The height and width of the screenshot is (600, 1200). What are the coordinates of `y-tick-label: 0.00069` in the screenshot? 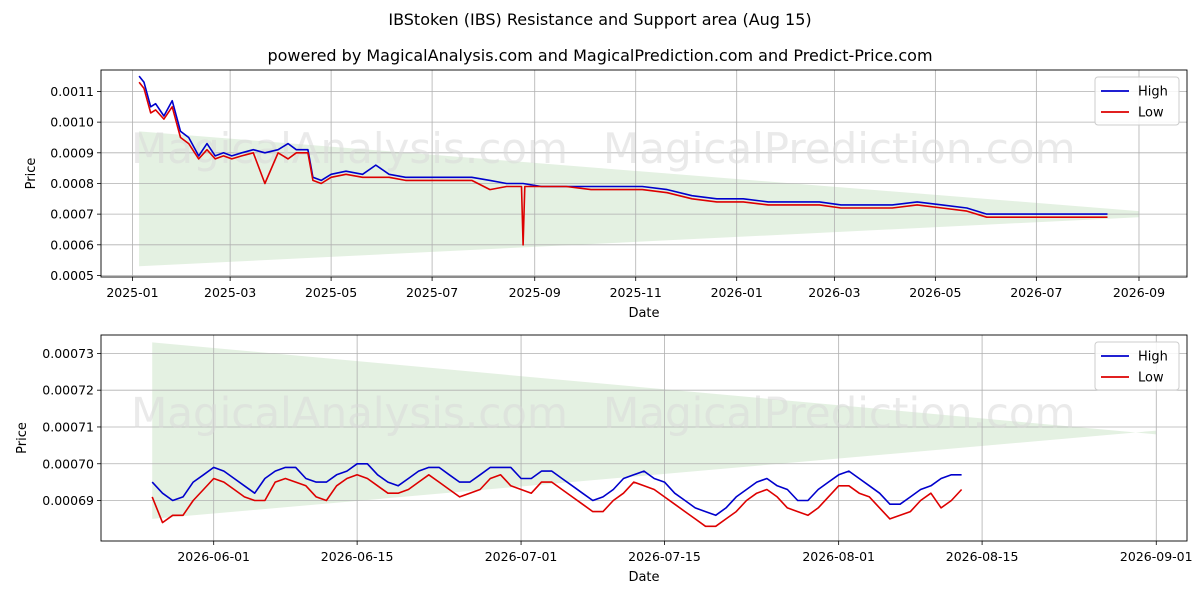 It's located at (68, 500).